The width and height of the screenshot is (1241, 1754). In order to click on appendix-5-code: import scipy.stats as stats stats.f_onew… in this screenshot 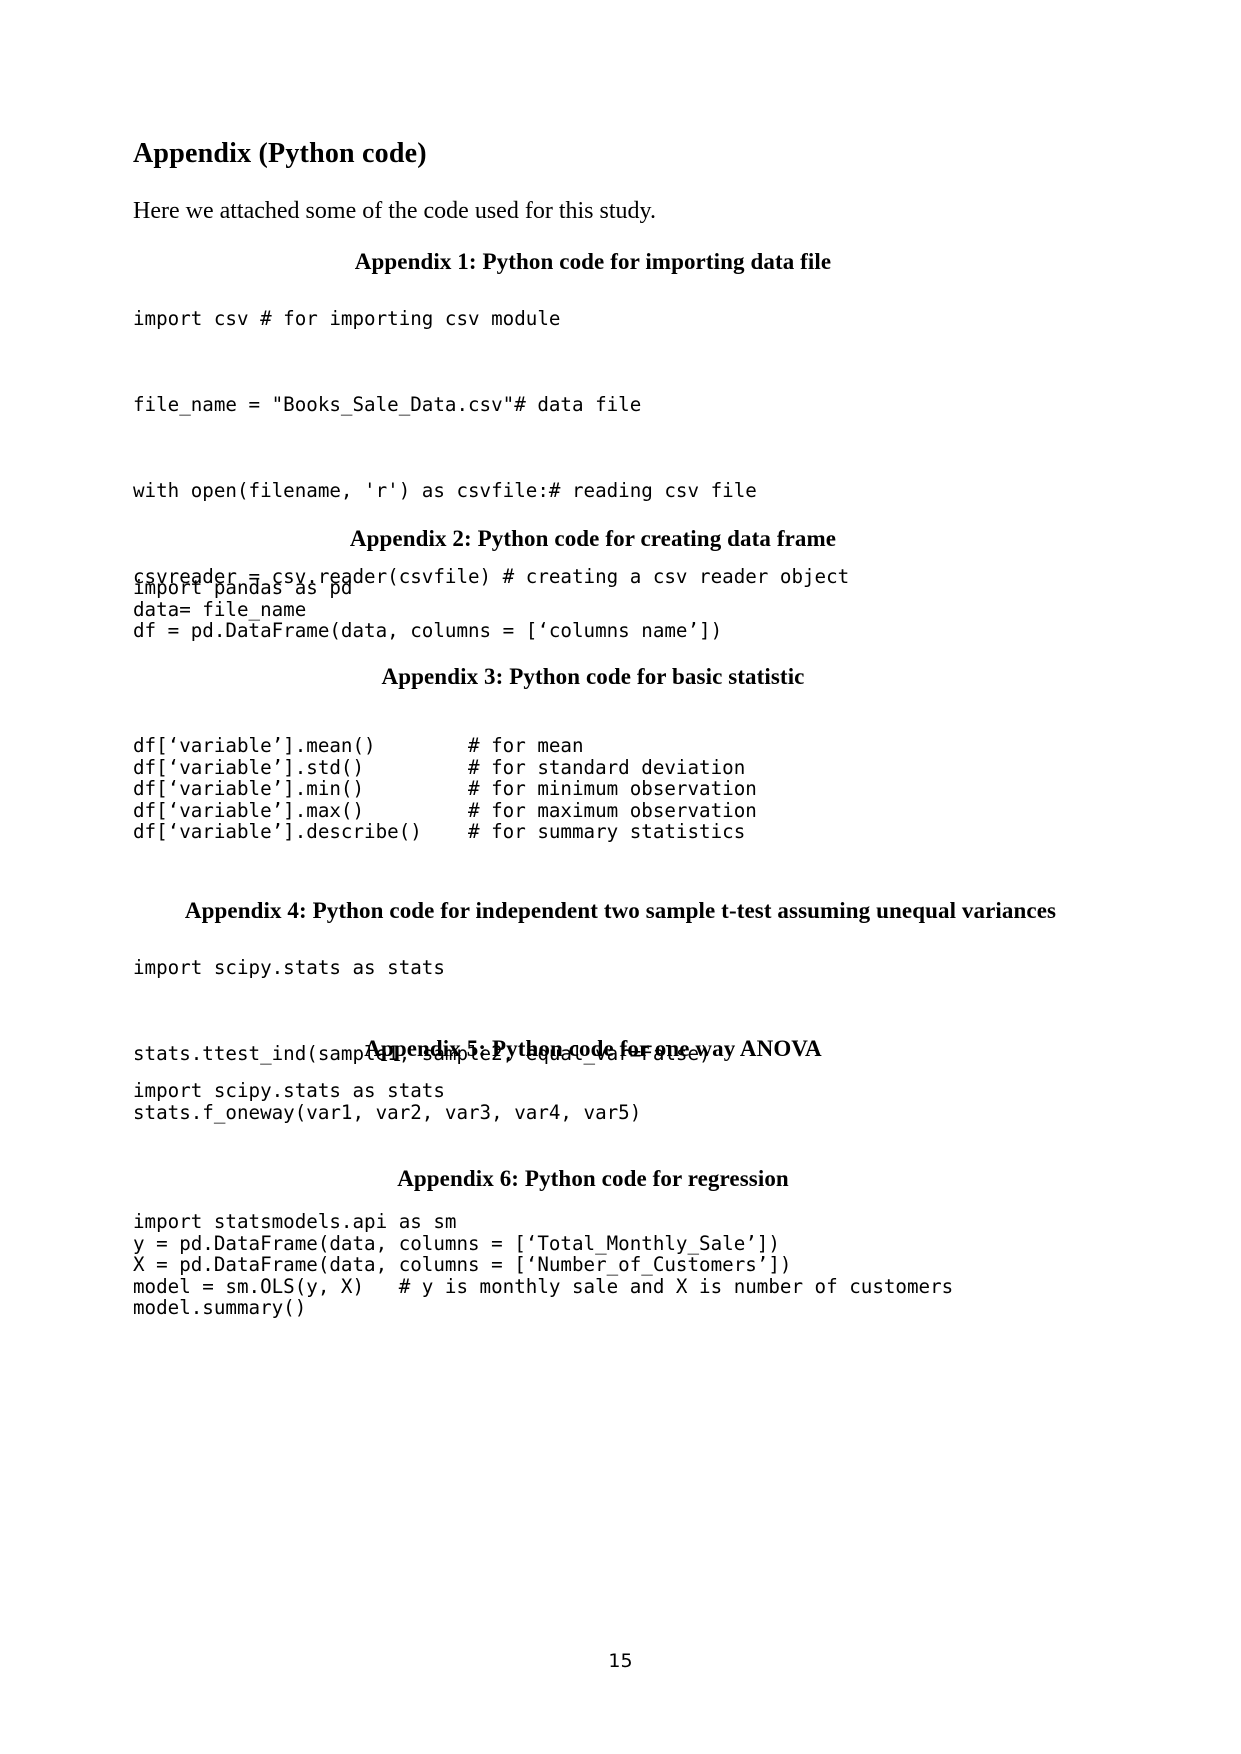, I will do `click(387, 1101)`.